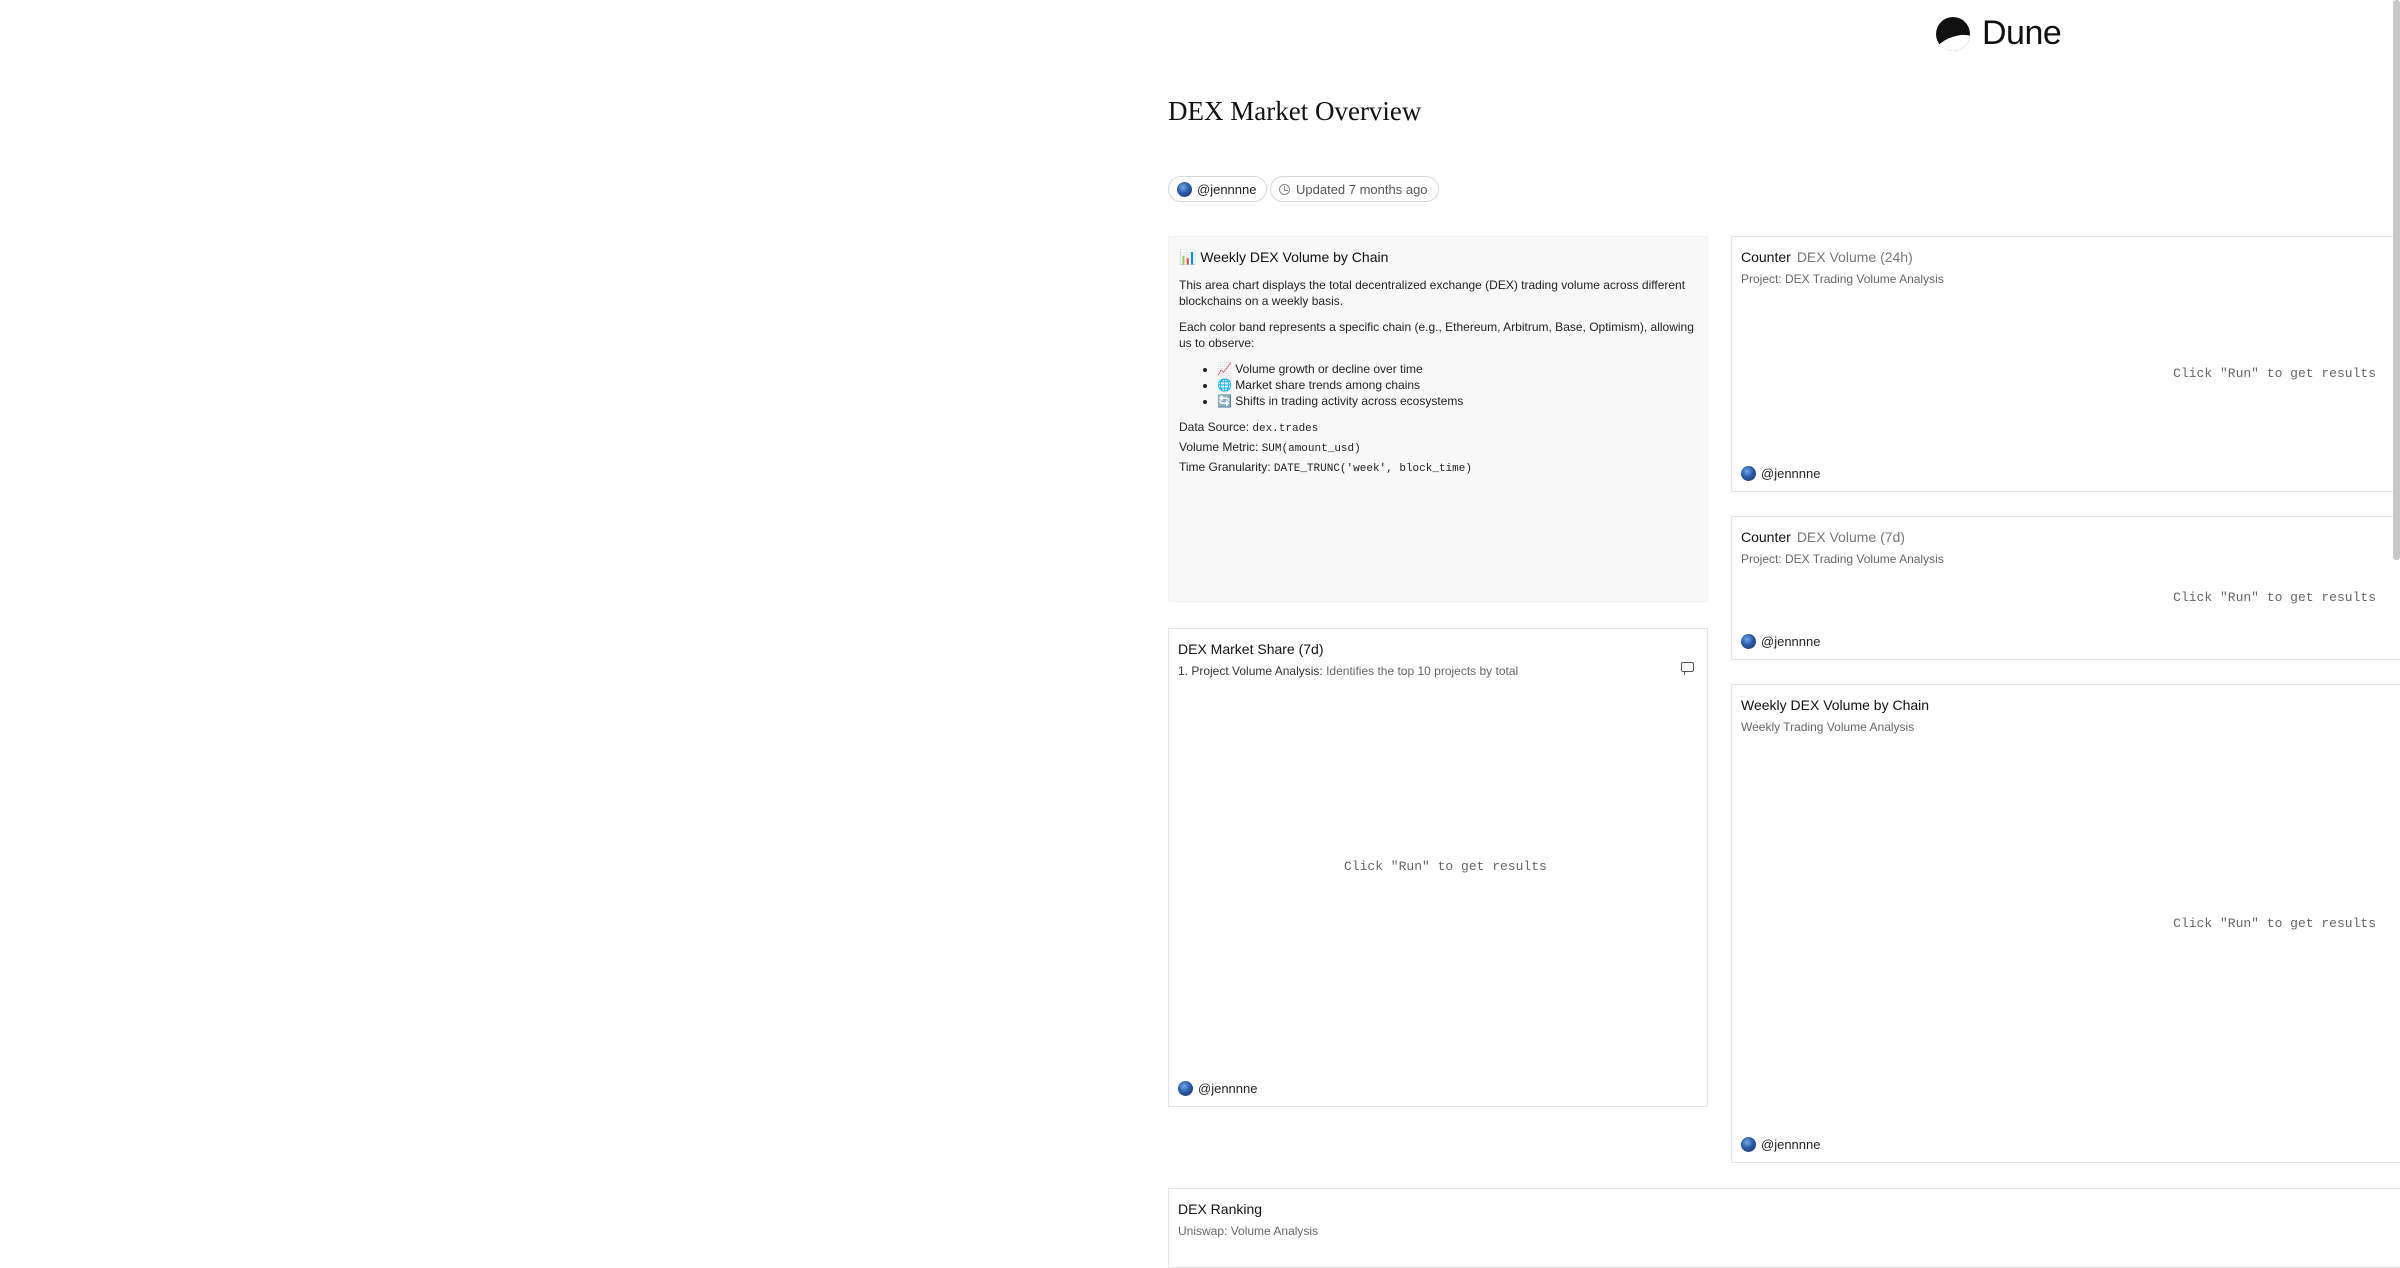  What do you see at coordinates (1284, 257) in the screenshot?
I see `text-widget-heading: 📊 Weekly DEX Volume by Chain` at bounding box center [1284, 257].